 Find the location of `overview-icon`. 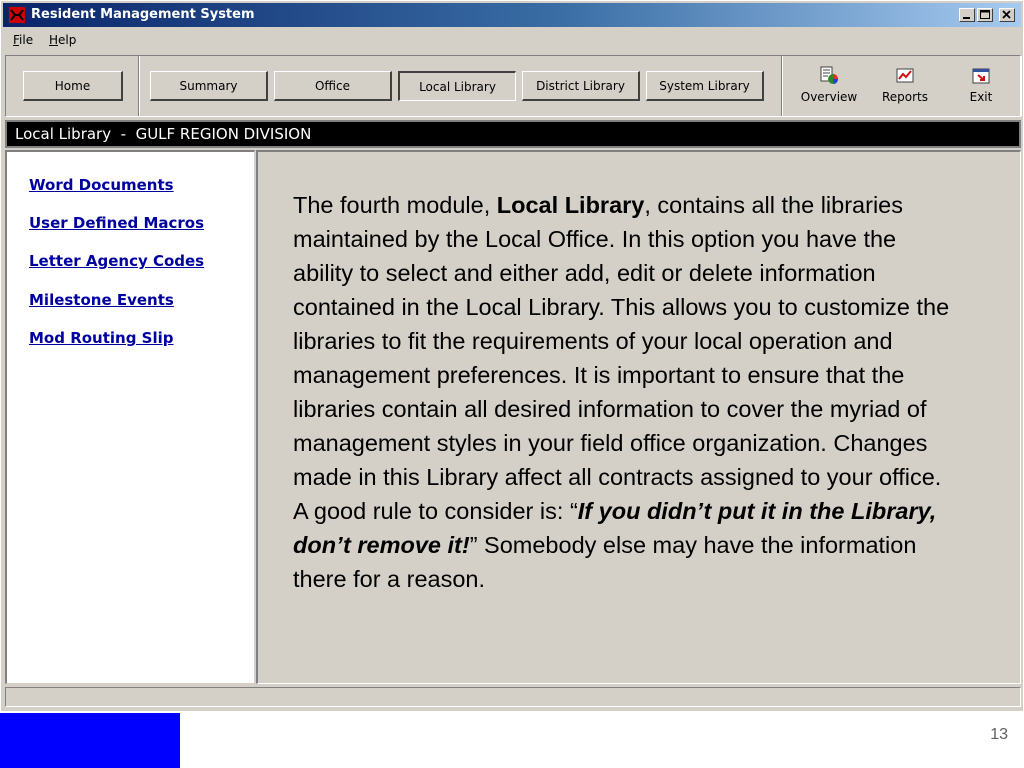

overview-icon is located at coordinates (829, 75).